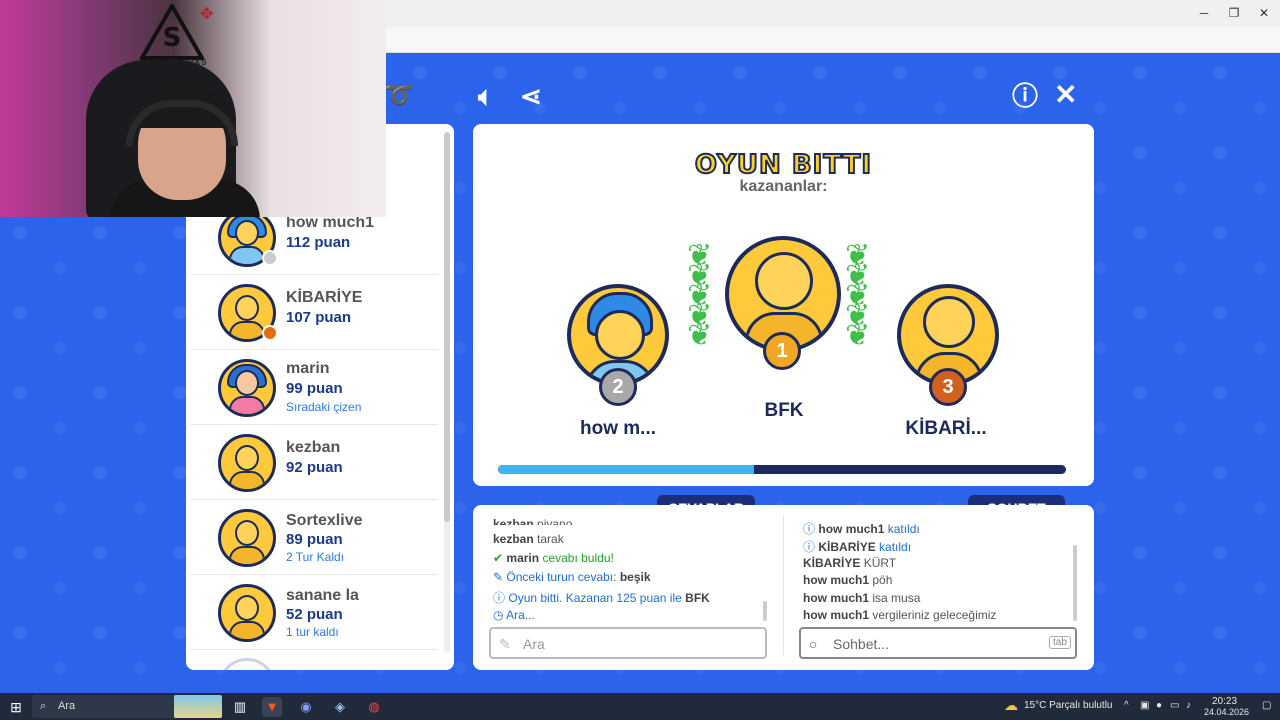 Image resolution: width=1280 pixels, height=720 pixels. I want to click on share-icon: ⋖, so click(531, 96).